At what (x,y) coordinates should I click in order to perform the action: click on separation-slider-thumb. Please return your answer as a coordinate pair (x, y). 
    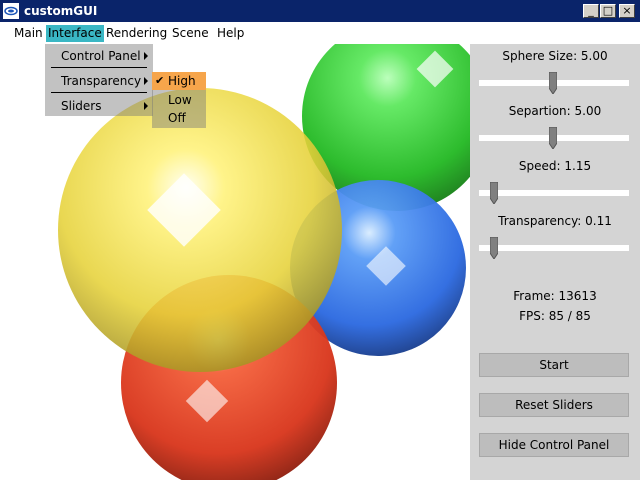
    Looking at the image, I should click on (552, 138).